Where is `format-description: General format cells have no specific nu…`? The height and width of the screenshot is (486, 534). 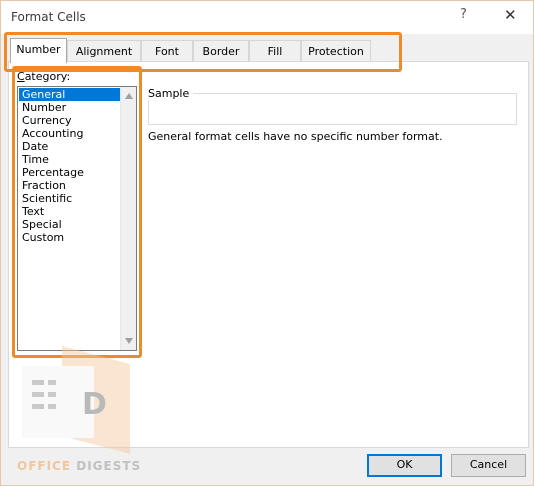 format-description: General format cells have no specific nu… is located at coordinates (295, 136).